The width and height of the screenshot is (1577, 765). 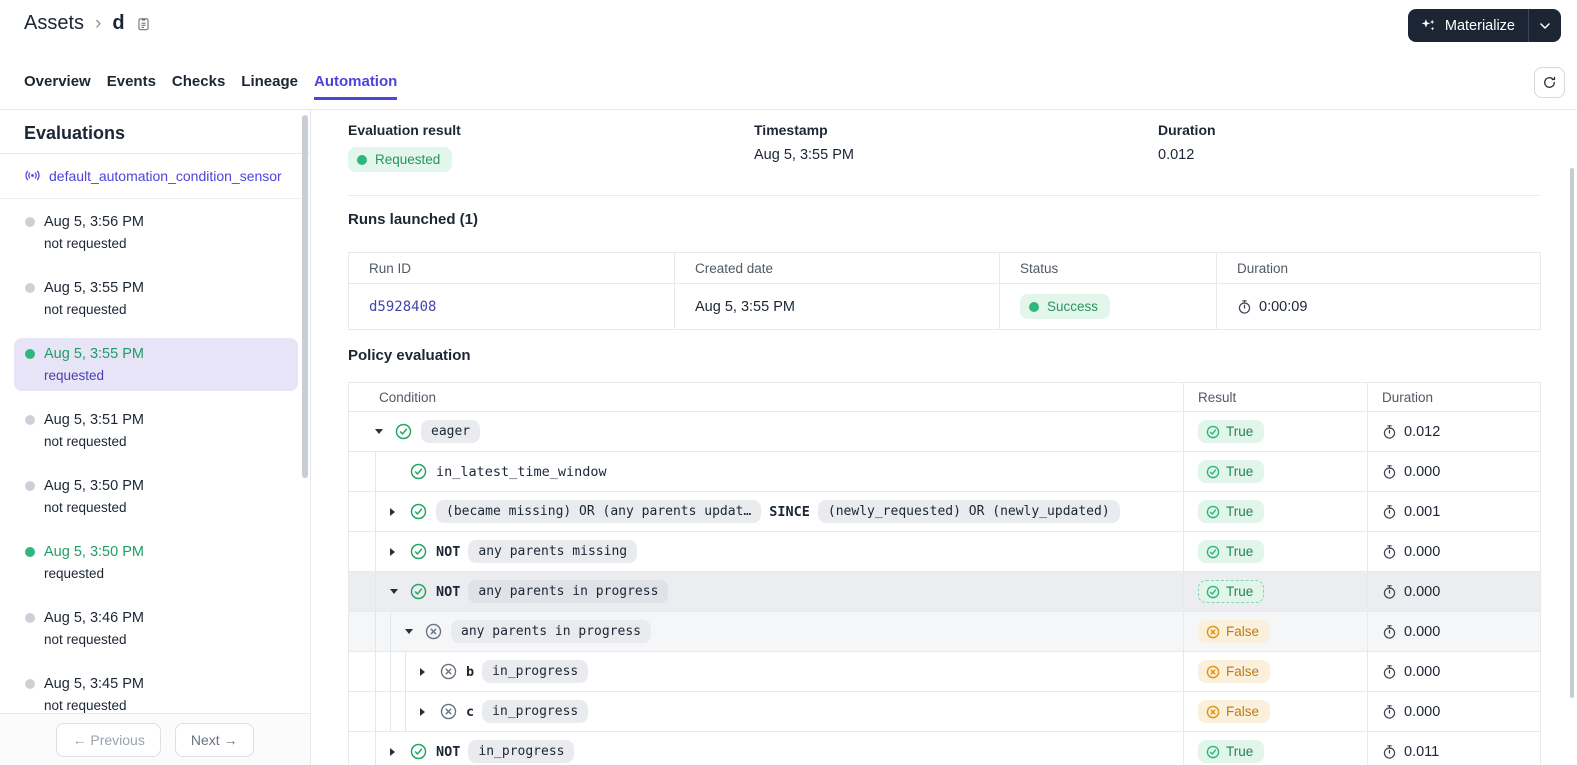 I want to click on sidebar-scrollbar, so click(x=305, y=296).